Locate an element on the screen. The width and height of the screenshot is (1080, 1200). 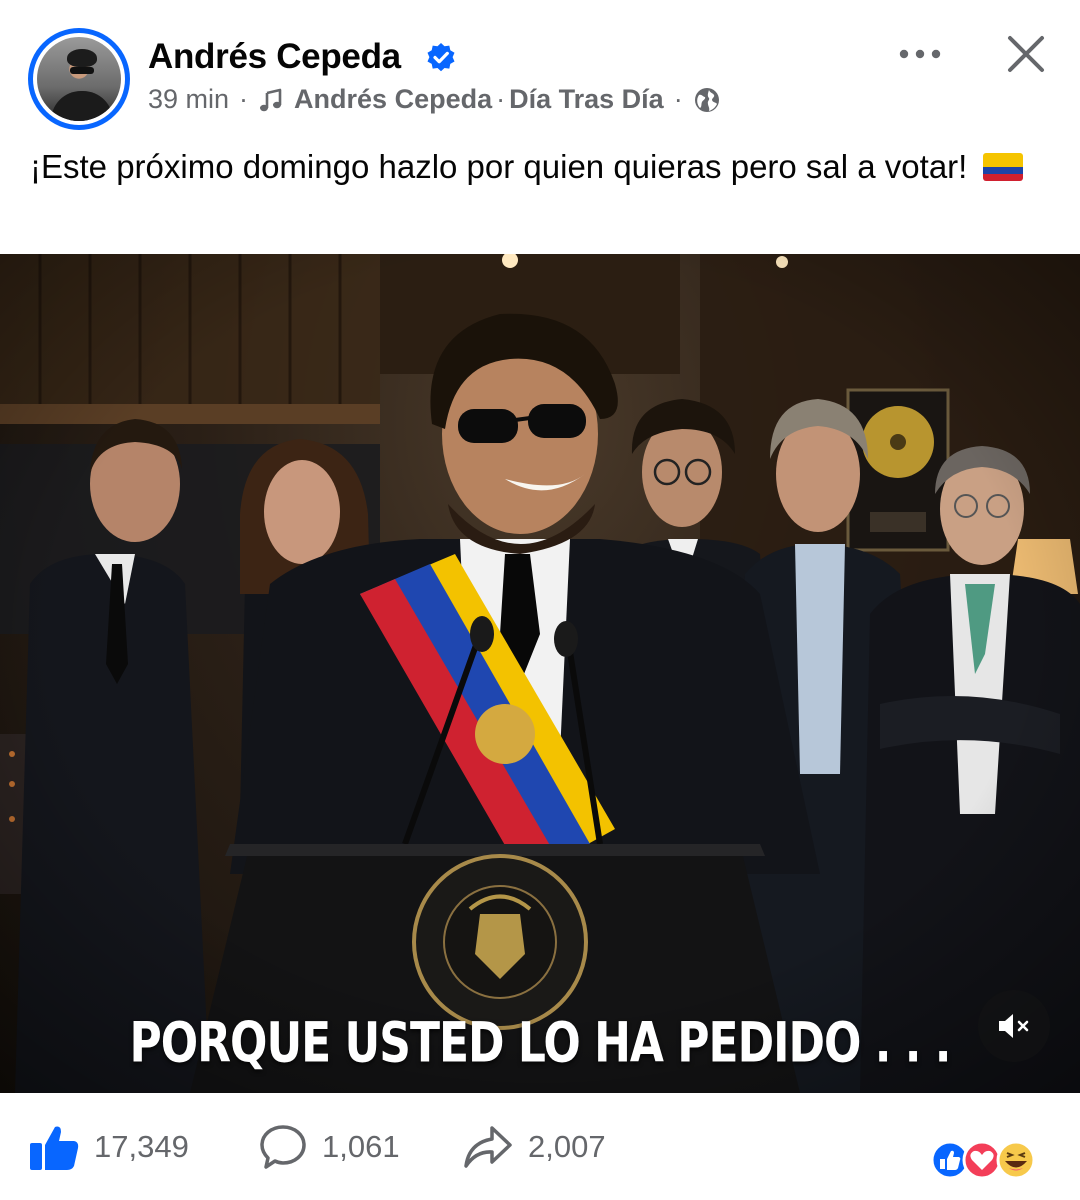
share-button: 2,007 is located at coordinates (534, 1147).